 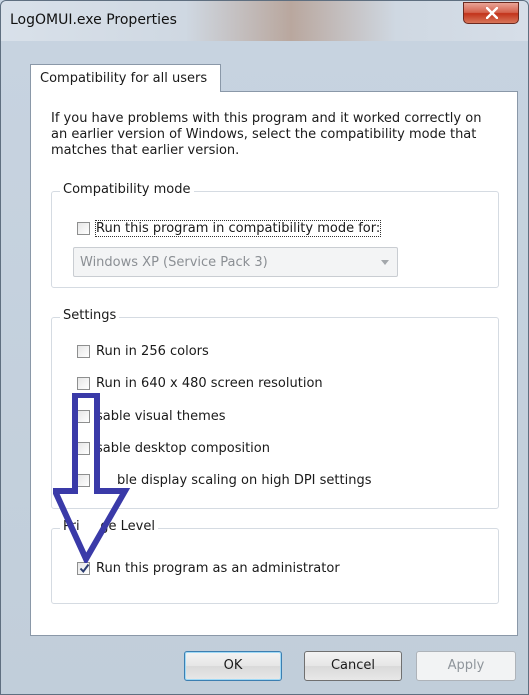 What do you see at coordinates (264, 21) in the screenshot?
I see `title-bar: LogOMUI.exe Properties` at bounding box center [264, 21].